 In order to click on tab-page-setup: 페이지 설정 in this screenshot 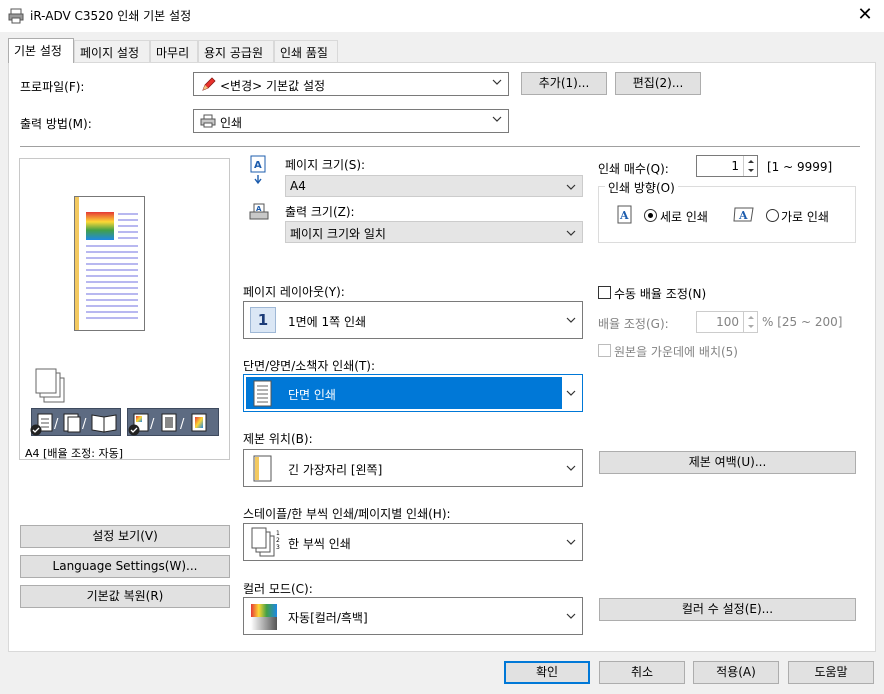, I will do `click(112, 51)`.